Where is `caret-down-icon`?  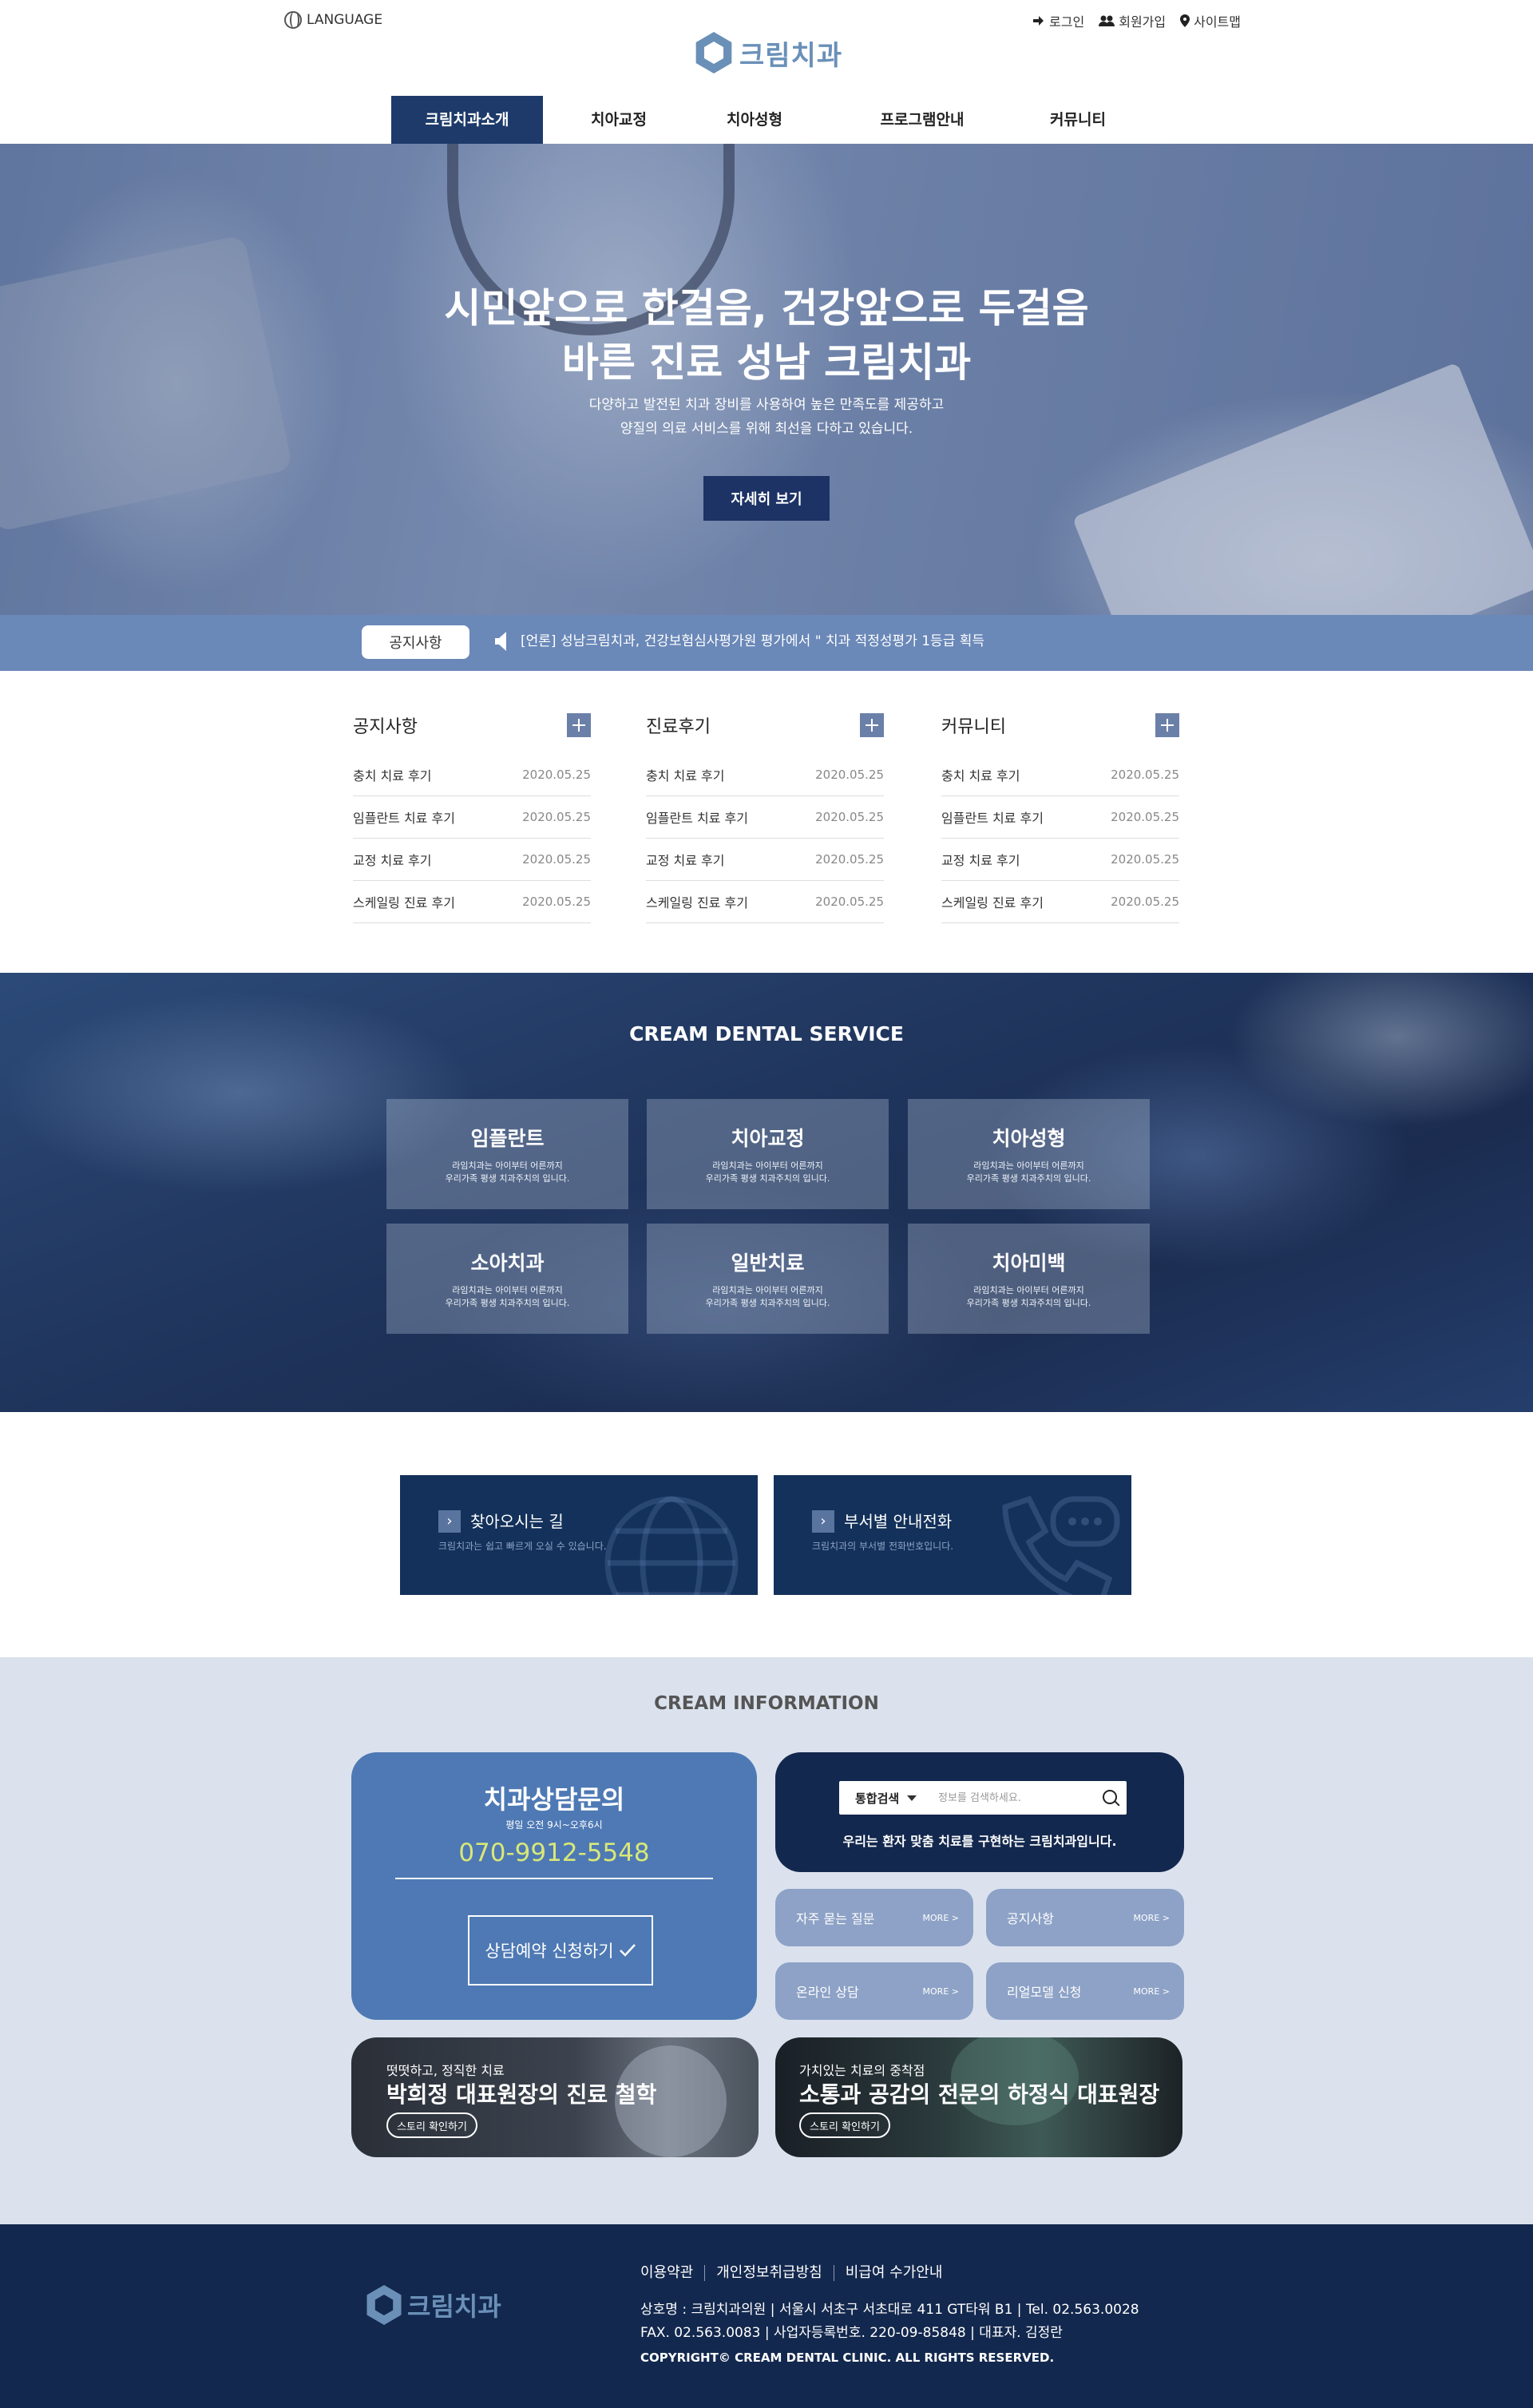
caret-down-icon is located at coordinates (912, 1798).